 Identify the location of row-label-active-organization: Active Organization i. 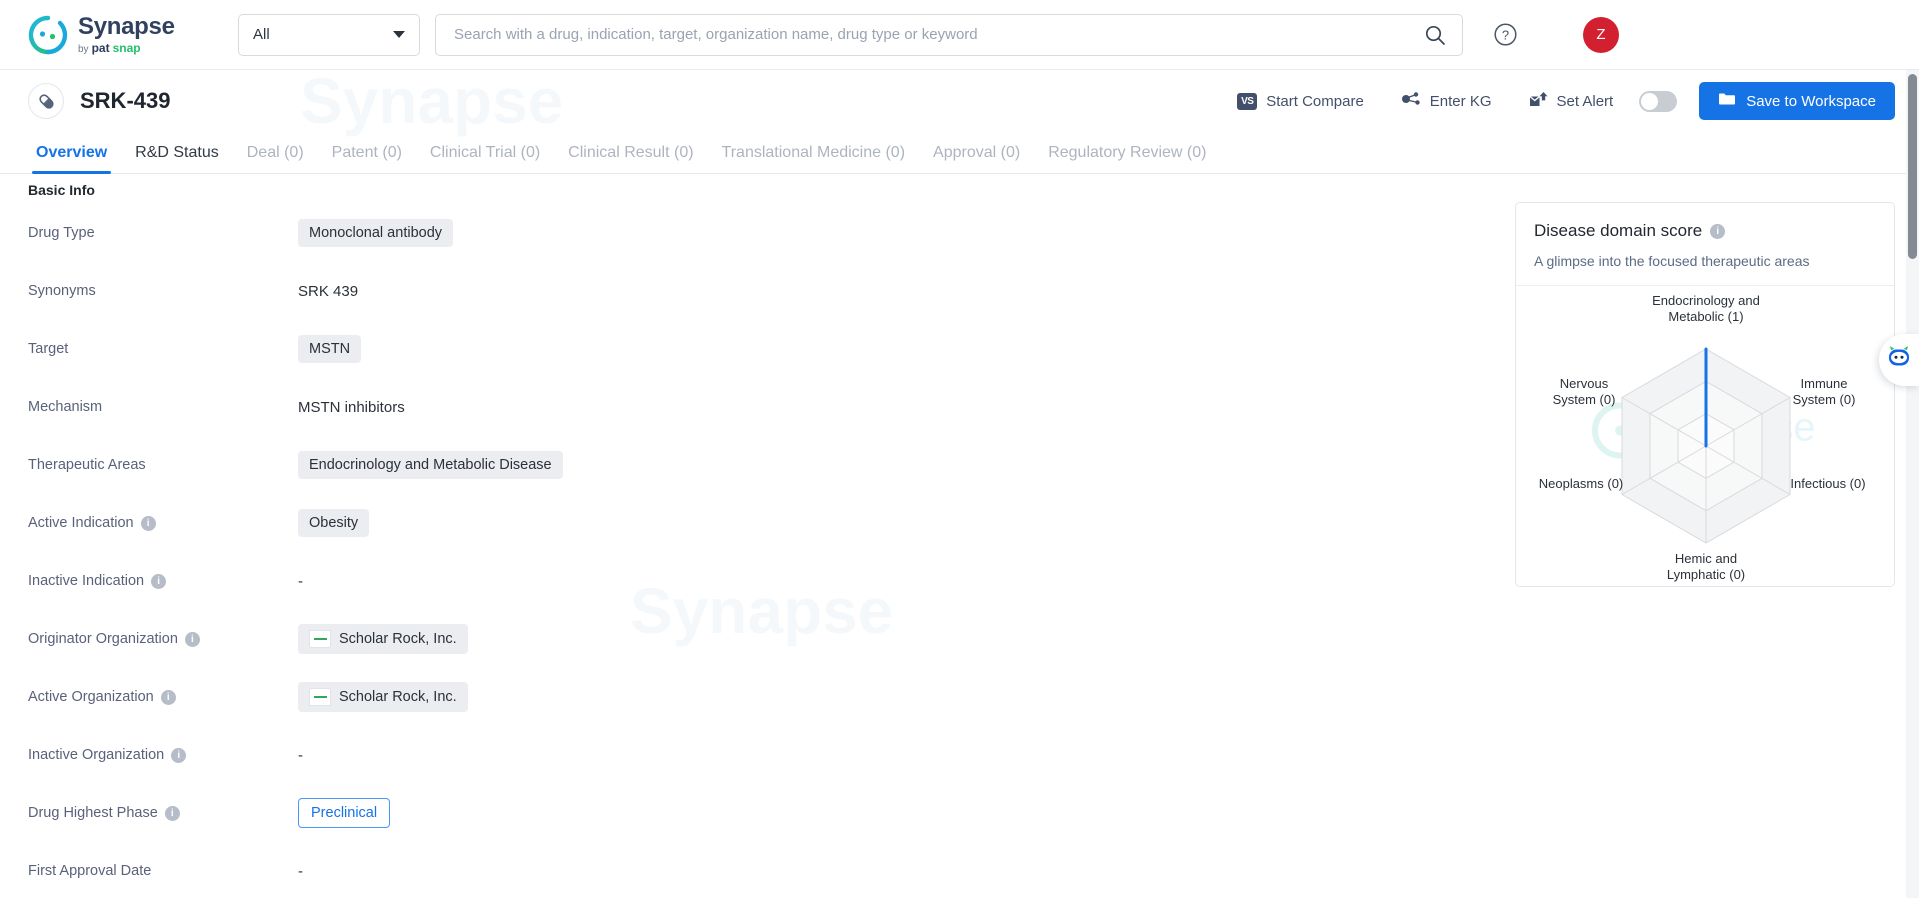
(163, 697).